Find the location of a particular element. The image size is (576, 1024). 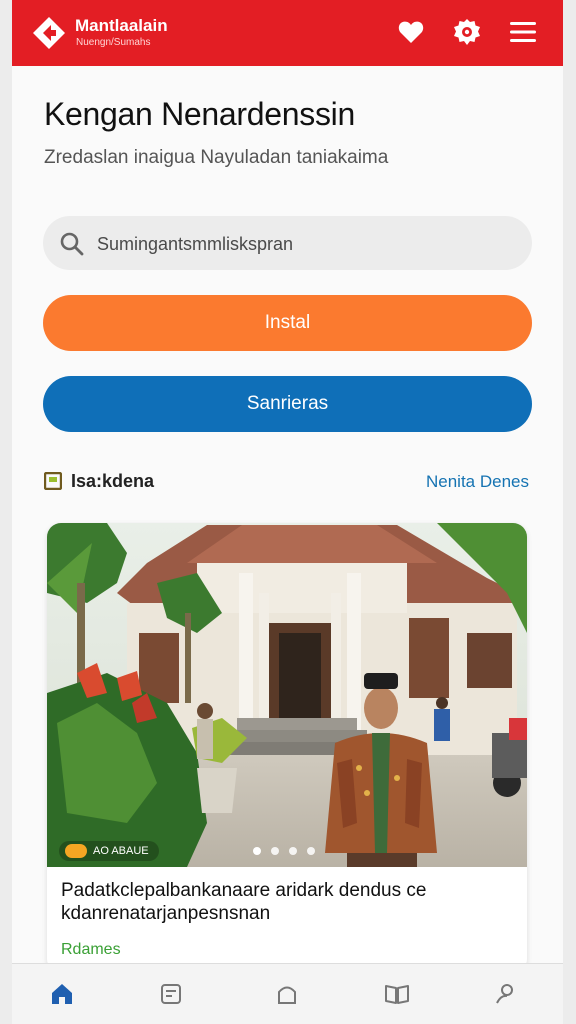

settings-button is located at coordinates (467, 32).